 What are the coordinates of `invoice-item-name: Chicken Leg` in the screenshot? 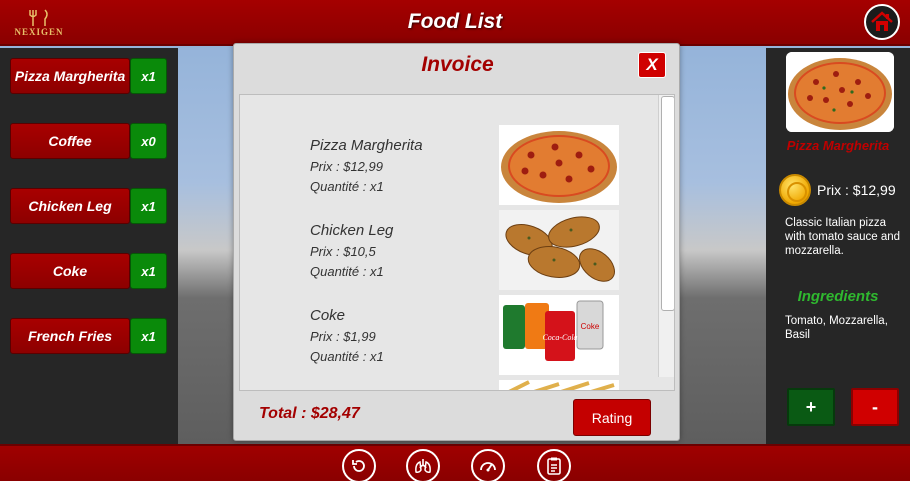 It's located at (352, 230).